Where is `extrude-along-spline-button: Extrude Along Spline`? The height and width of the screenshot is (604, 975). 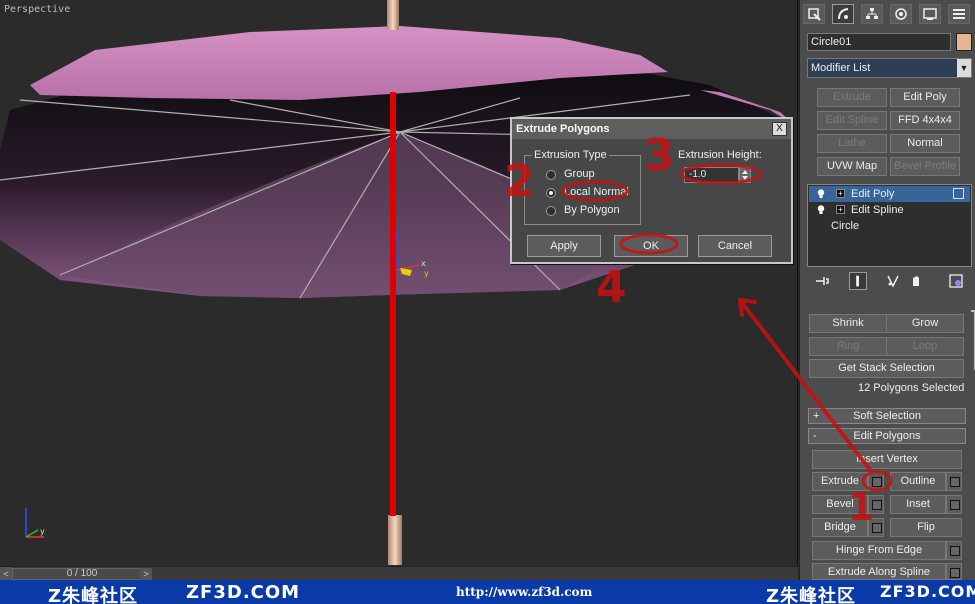
extrude-along-spline-button: Extrude Along Spline is located at coordinates (879, 571).